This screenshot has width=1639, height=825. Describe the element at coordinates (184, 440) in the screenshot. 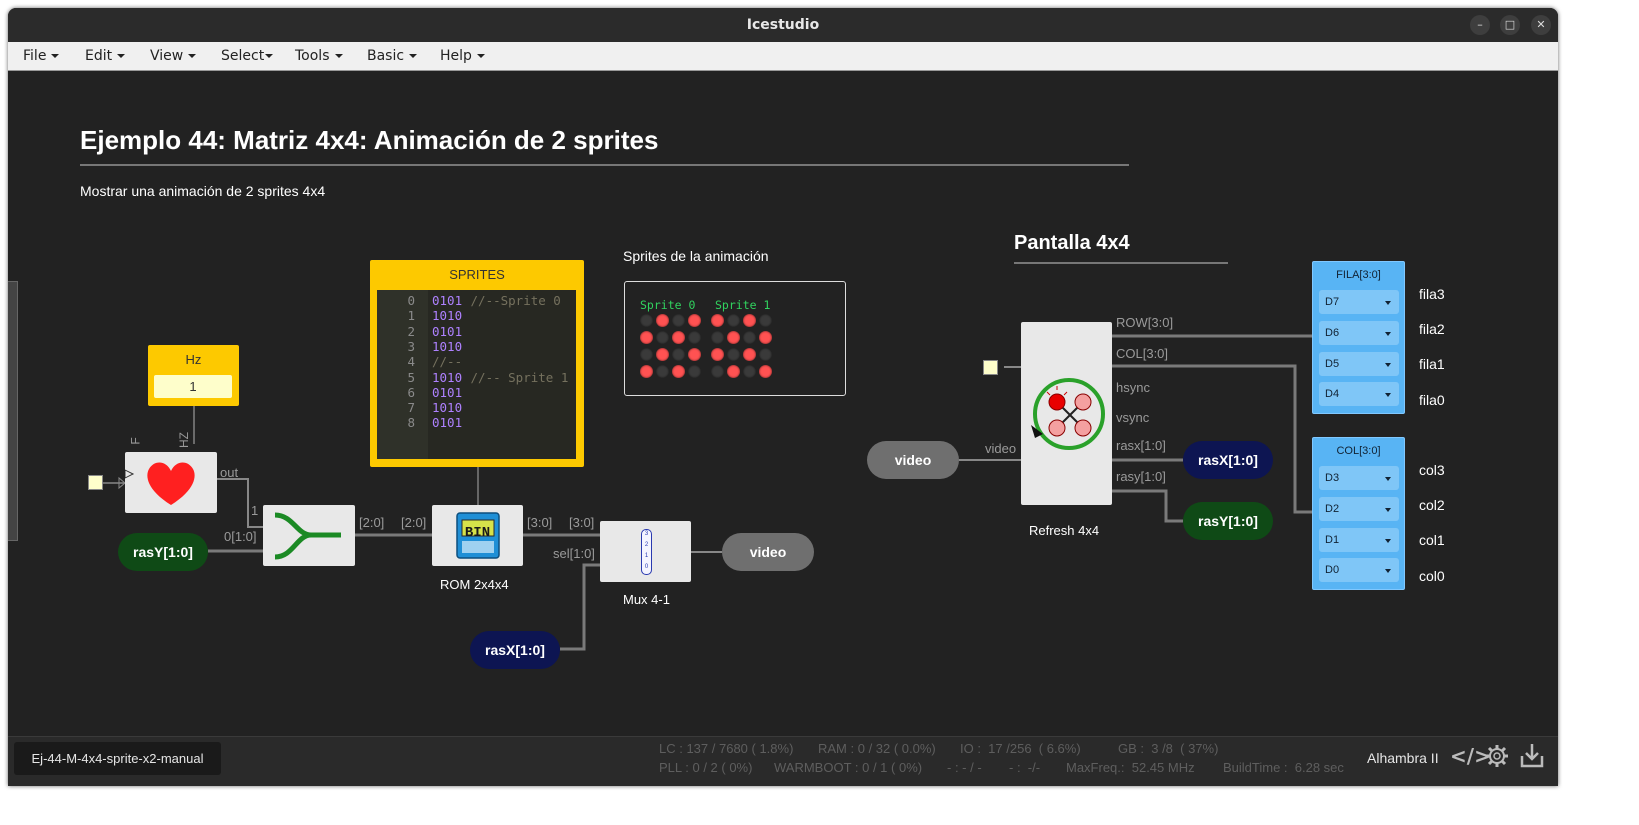

I see `prescaler-label-hz: HZ` at that location.